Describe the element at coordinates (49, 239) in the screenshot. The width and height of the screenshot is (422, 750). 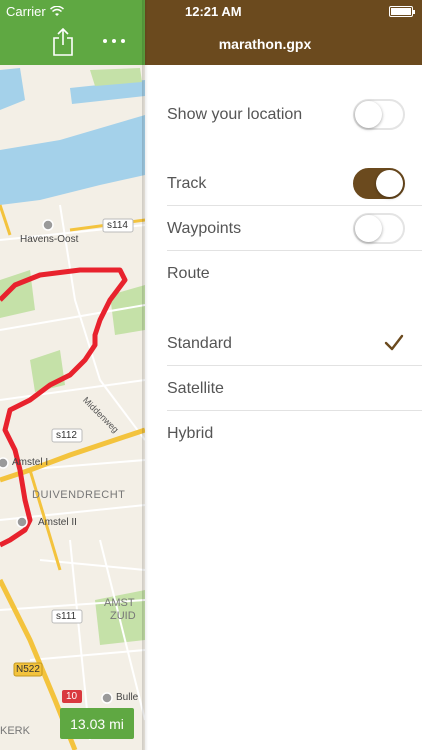
I see `map-label-havens-oost: Havens-Oost` at that location.